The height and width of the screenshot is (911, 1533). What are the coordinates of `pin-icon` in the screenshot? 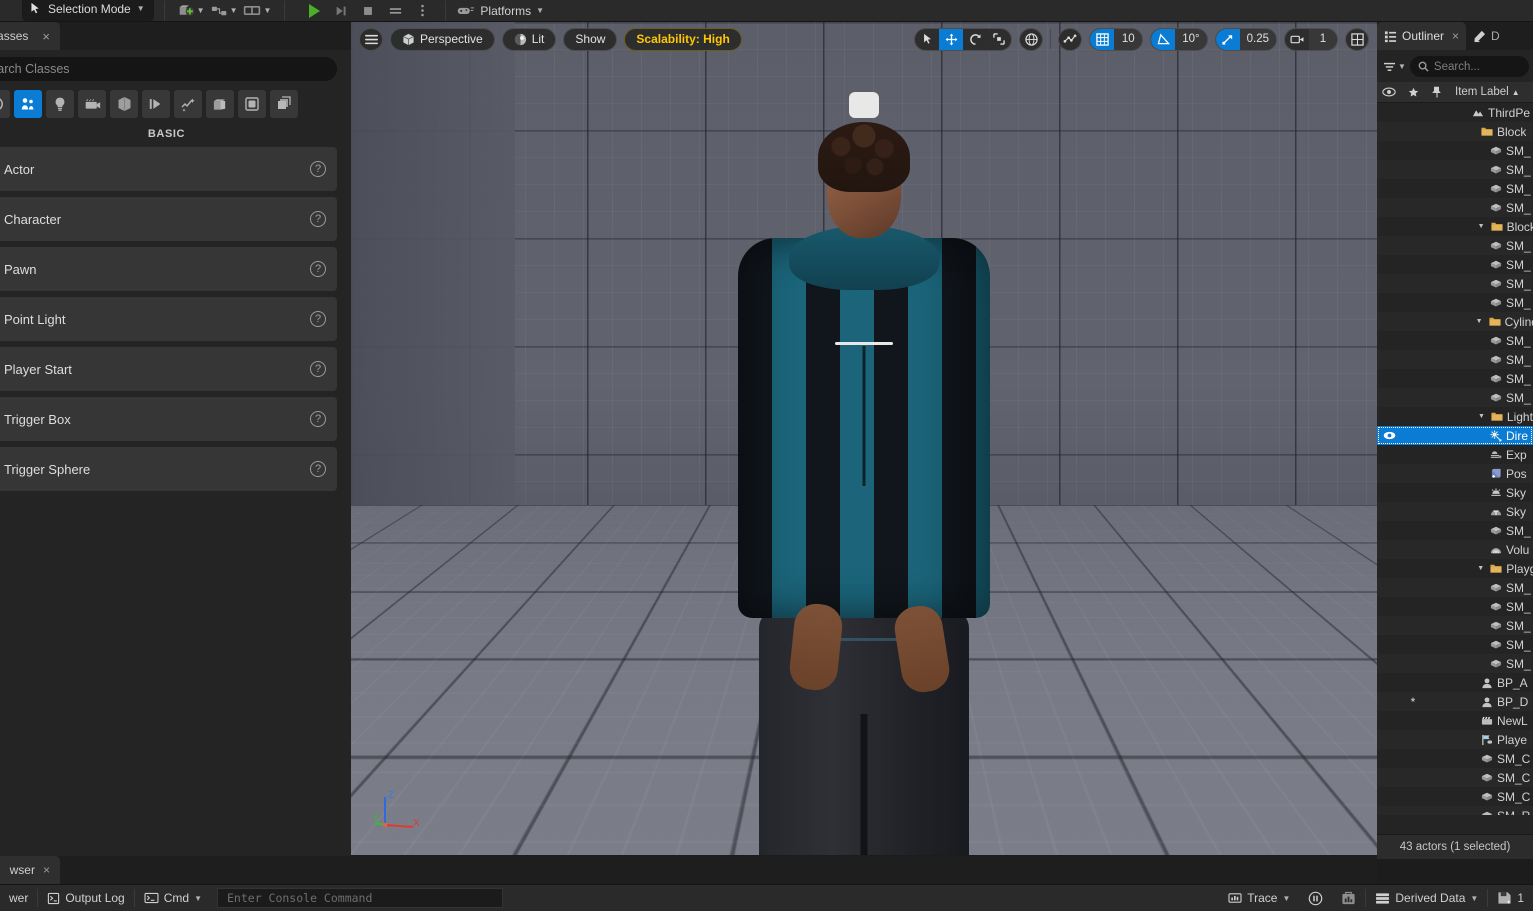 It's located at (1437, 92).